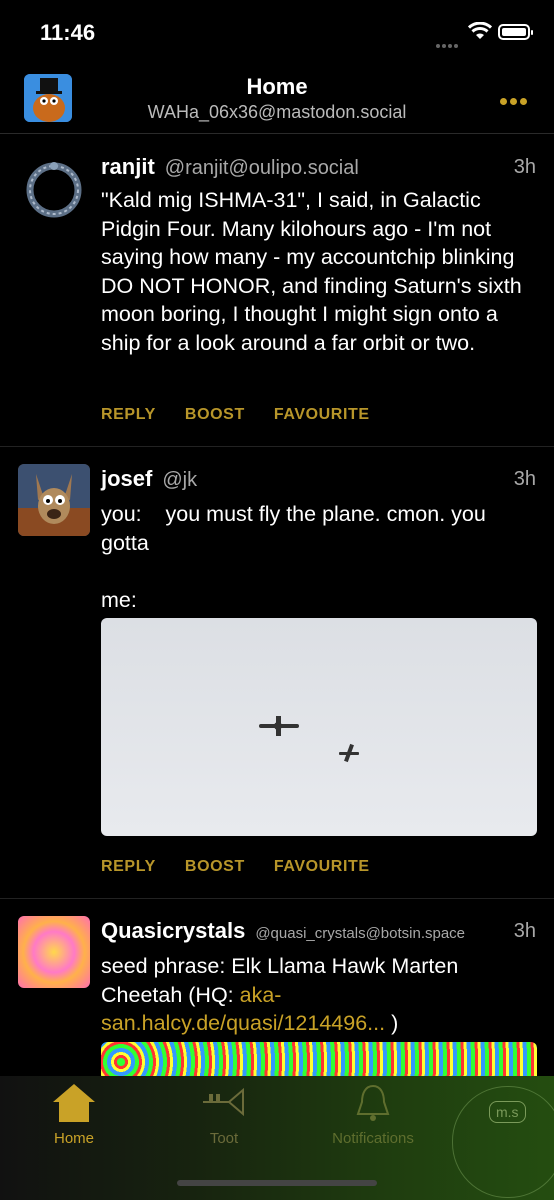 The width and height of the screenshot is (554, 1200). Describe the element at coordinates (74, 1103) in the screenshot. I see `home-icon` at that location.